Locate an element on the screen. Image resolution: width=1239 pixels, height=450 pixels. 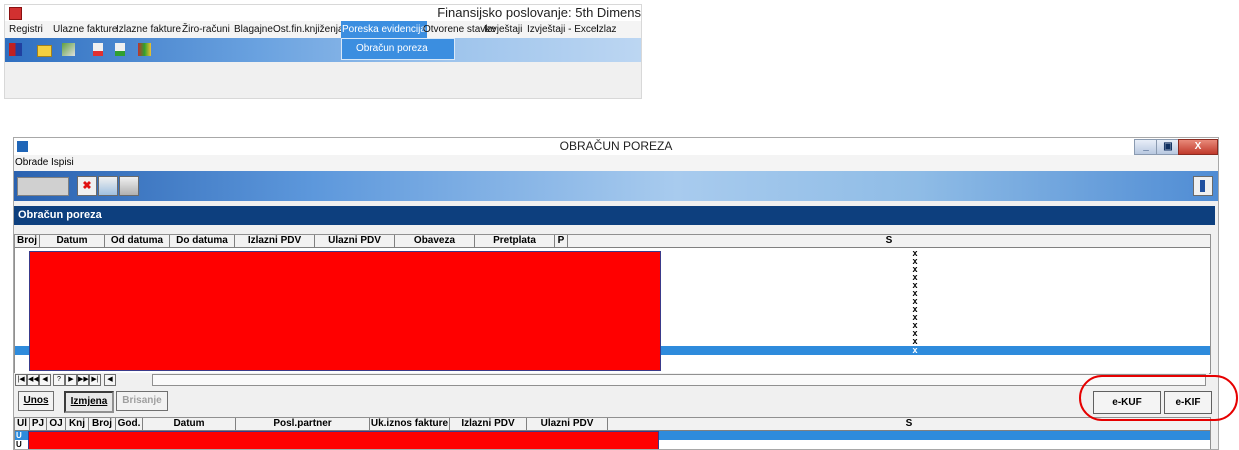
folder-icon is located at coordinates (44, 51).